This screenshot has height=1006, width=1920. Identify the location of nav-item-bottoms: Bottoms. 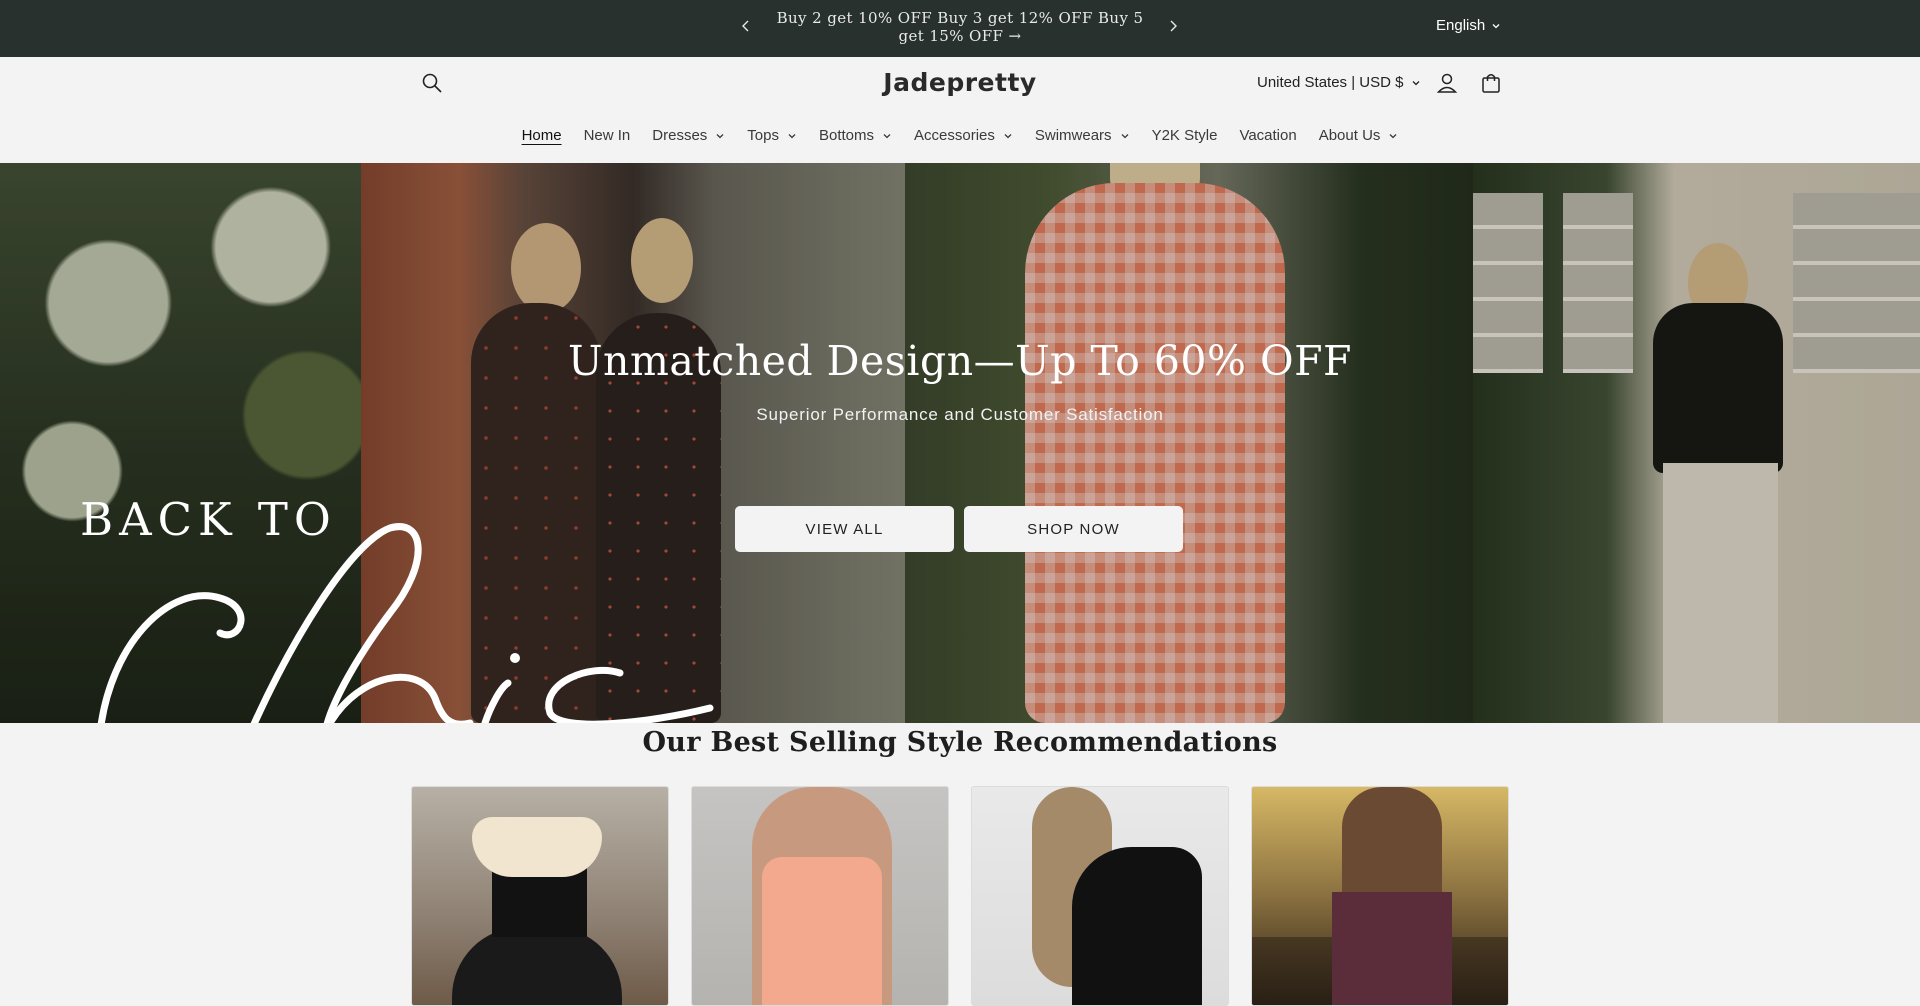
(855, 136).